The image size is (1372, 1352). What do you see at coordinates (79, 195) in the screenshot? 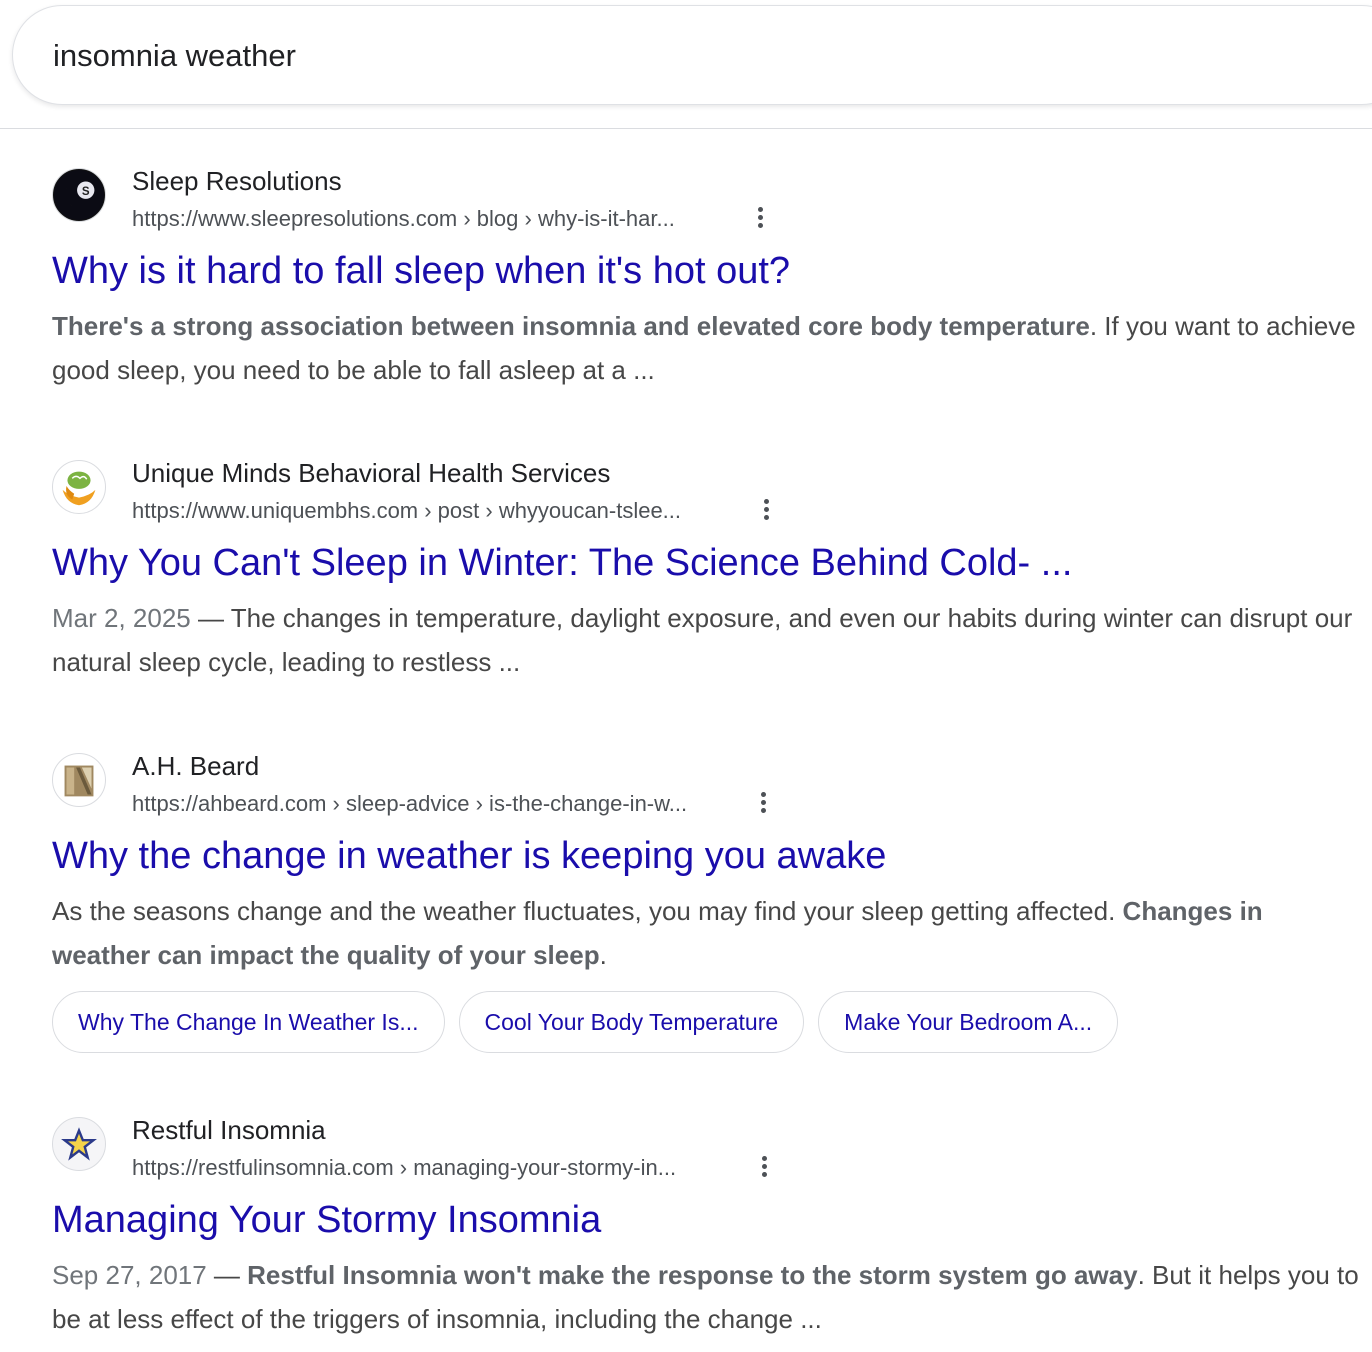
I see `sleep-resolutions-favicon-icon: S` at bounding box center [79, 195].